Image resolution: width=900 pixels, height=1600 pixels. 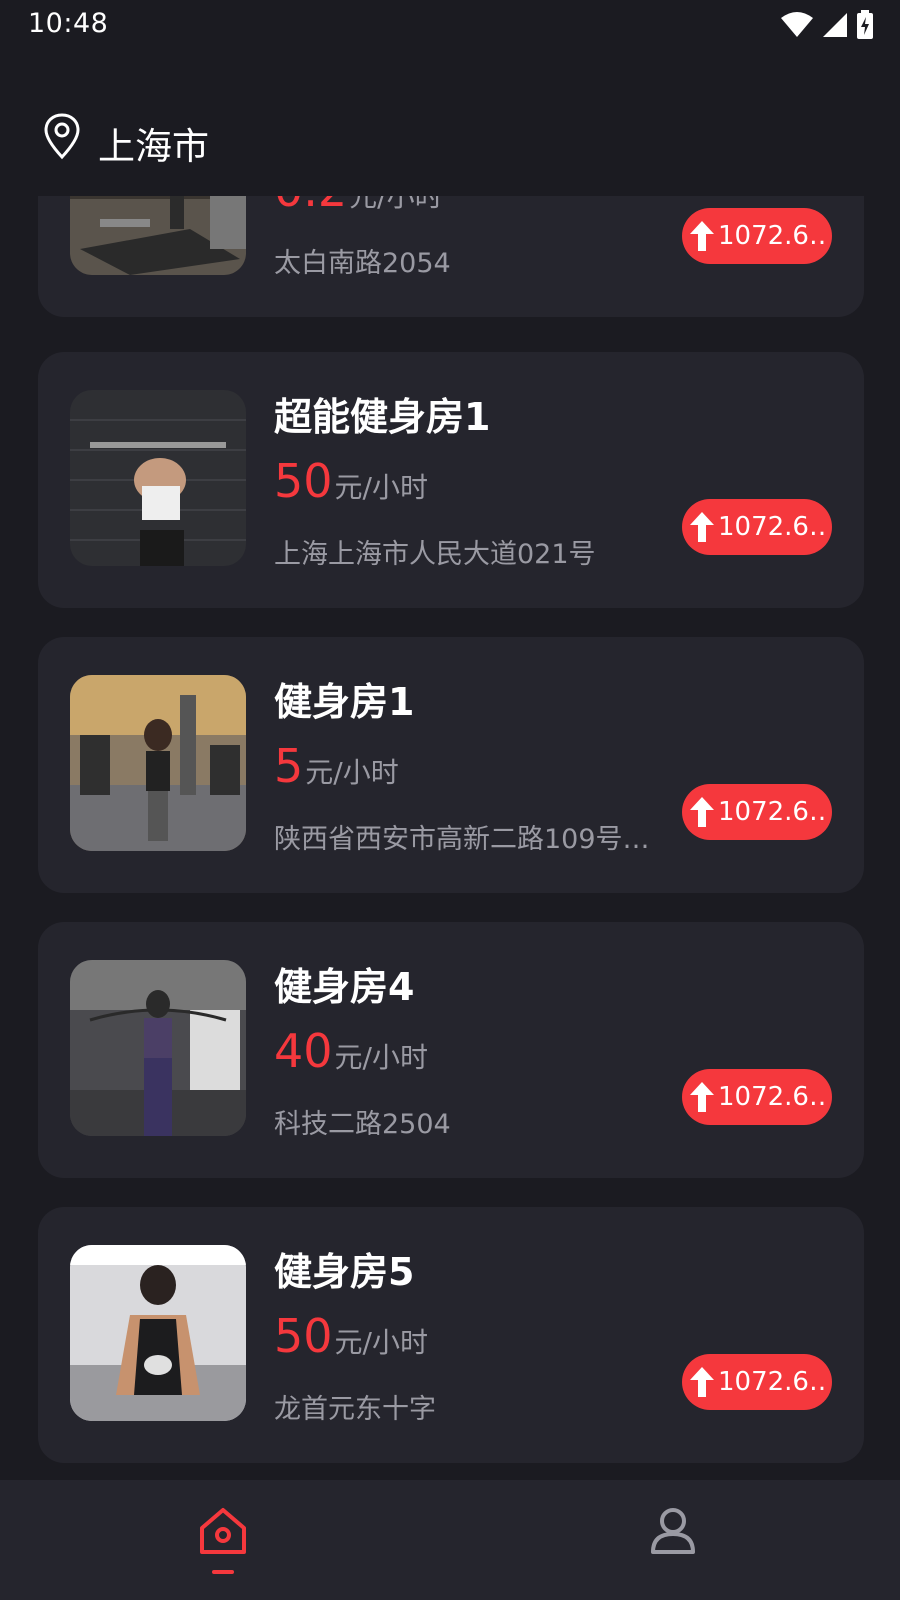 What do you see at coordinates (344, 702) in the screenshot?
I see `gym-name: 健身房1` at bounding box center [344, 702].